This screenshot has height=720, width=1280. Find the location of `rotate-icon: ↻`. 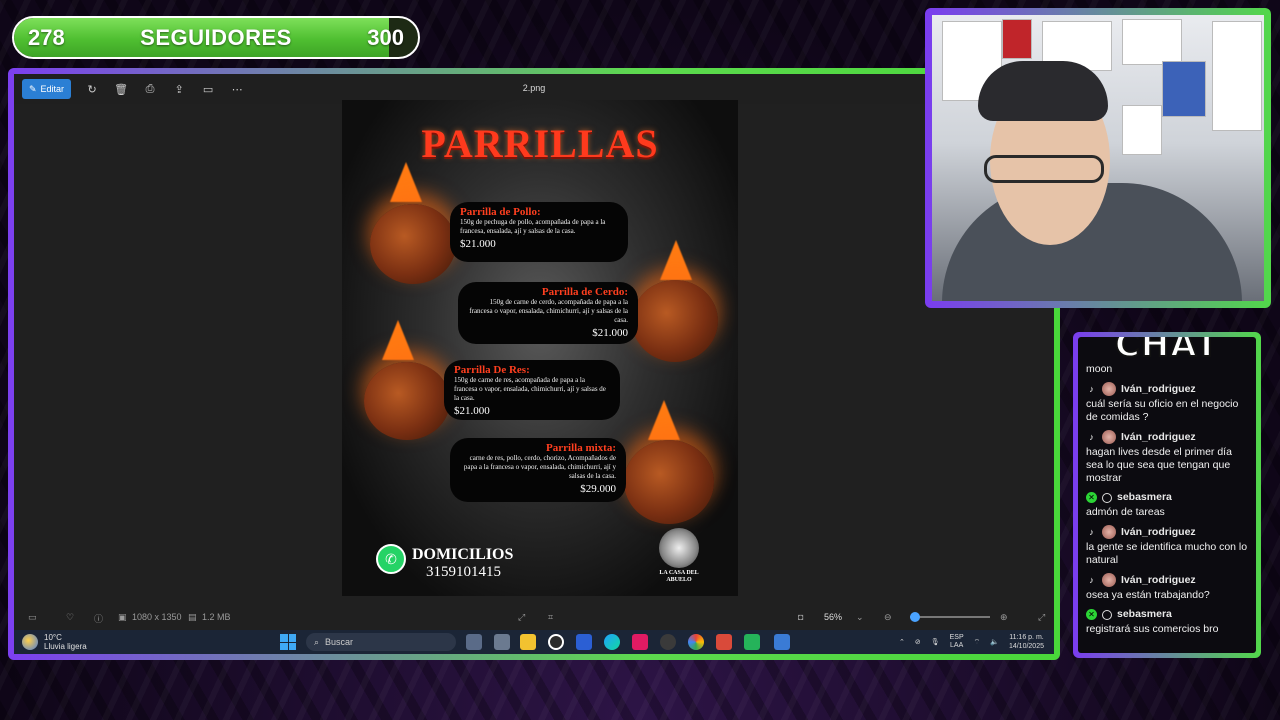

rotate-icon: ↻ is located at coordinates (92, 89).